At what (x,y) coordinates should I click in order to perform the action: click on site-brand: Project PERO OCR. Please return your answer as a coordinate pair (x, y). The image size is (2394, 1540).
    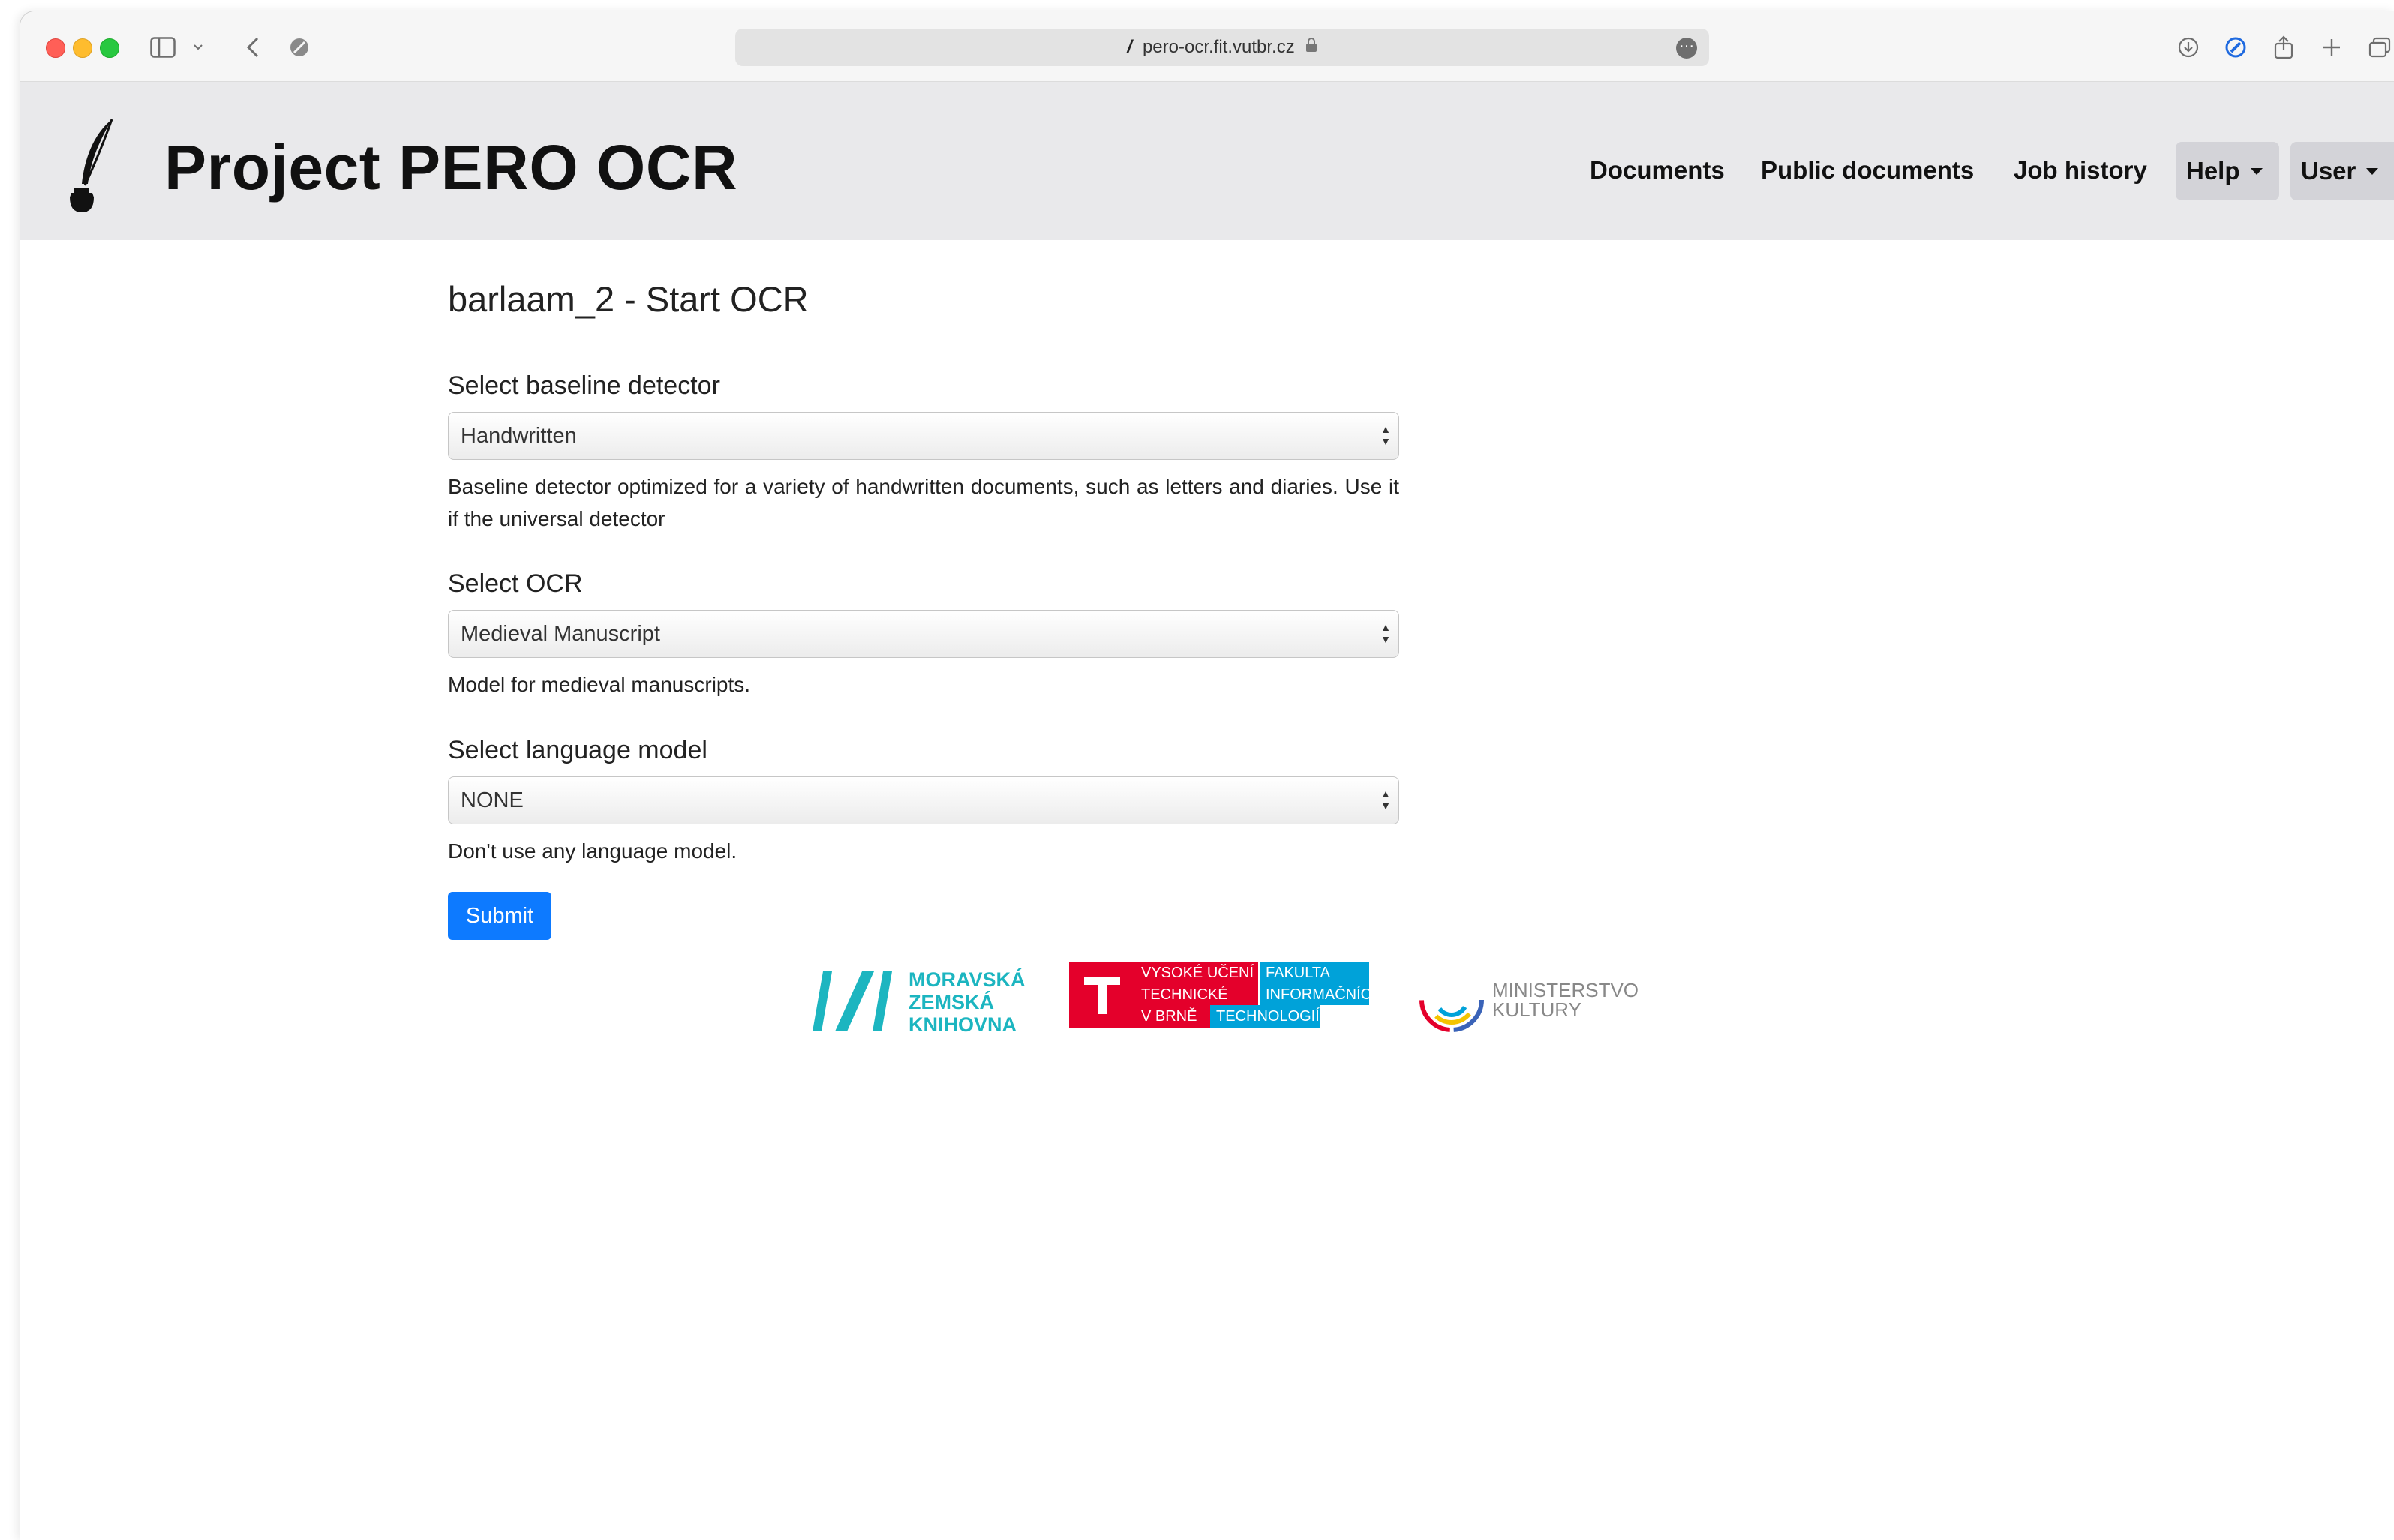
    Looking at the image, I should click on (450, 167).